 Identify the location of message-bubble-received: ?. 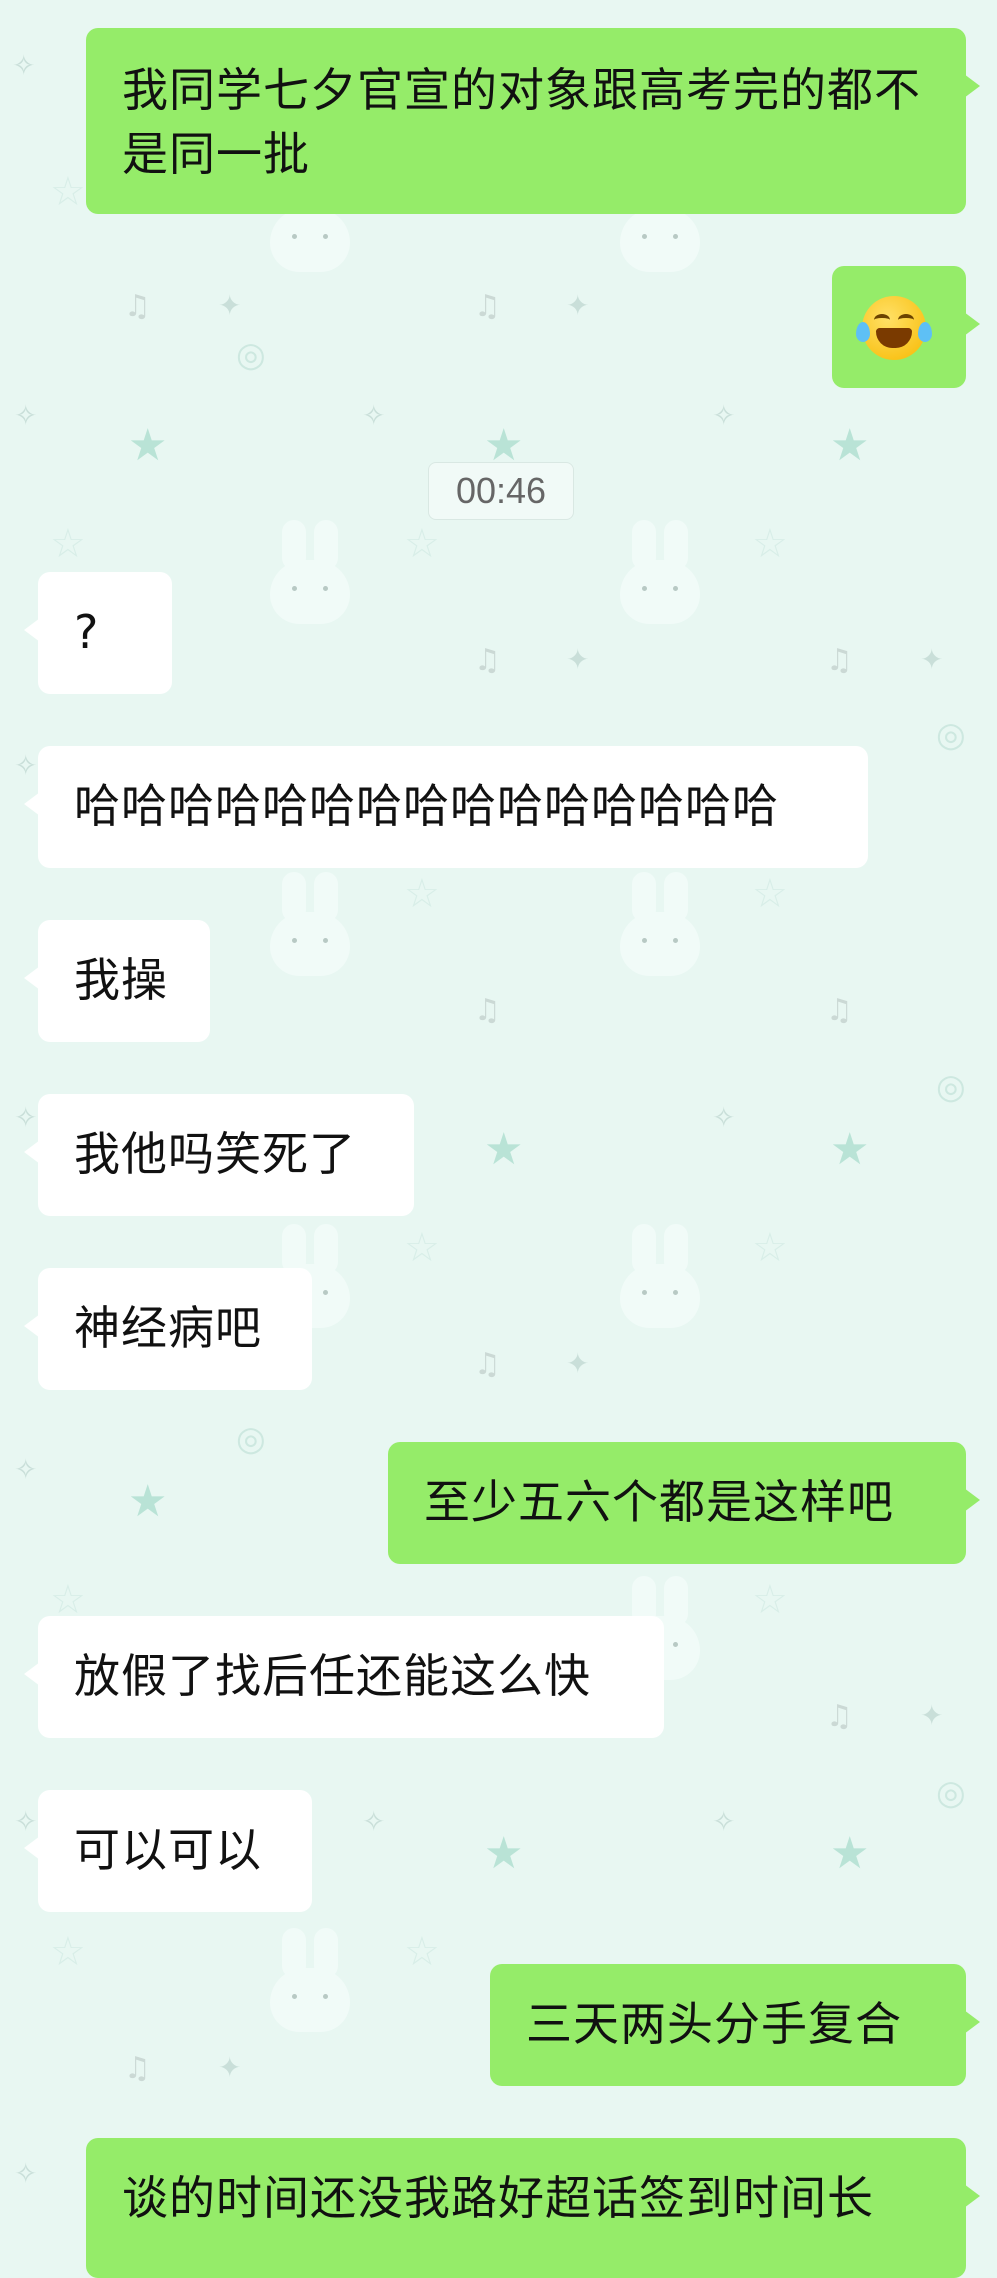
(98, 633).